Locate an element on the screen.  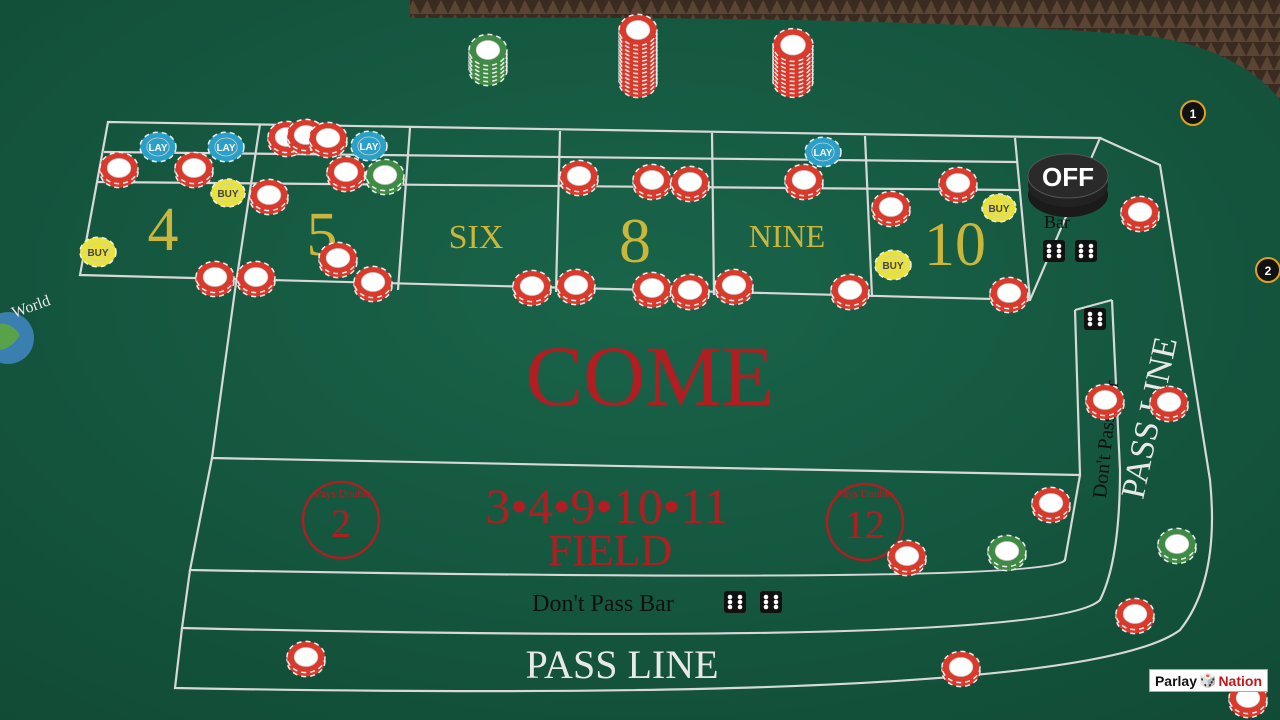
parlay-nation-watermark: Parlay 🎲 Nation is located at coordinates (1208, 680).